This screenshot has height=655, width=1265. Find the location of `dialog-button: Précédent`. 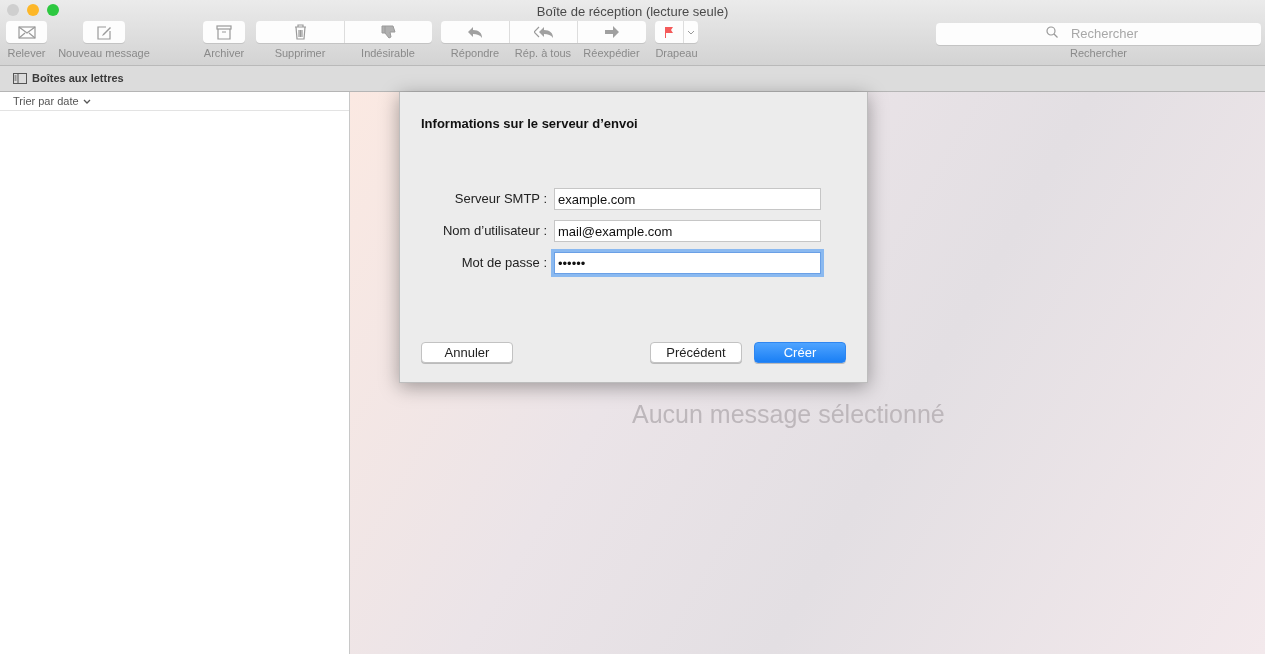

dialog-button: Précédent is located at coordinates (696, 352).